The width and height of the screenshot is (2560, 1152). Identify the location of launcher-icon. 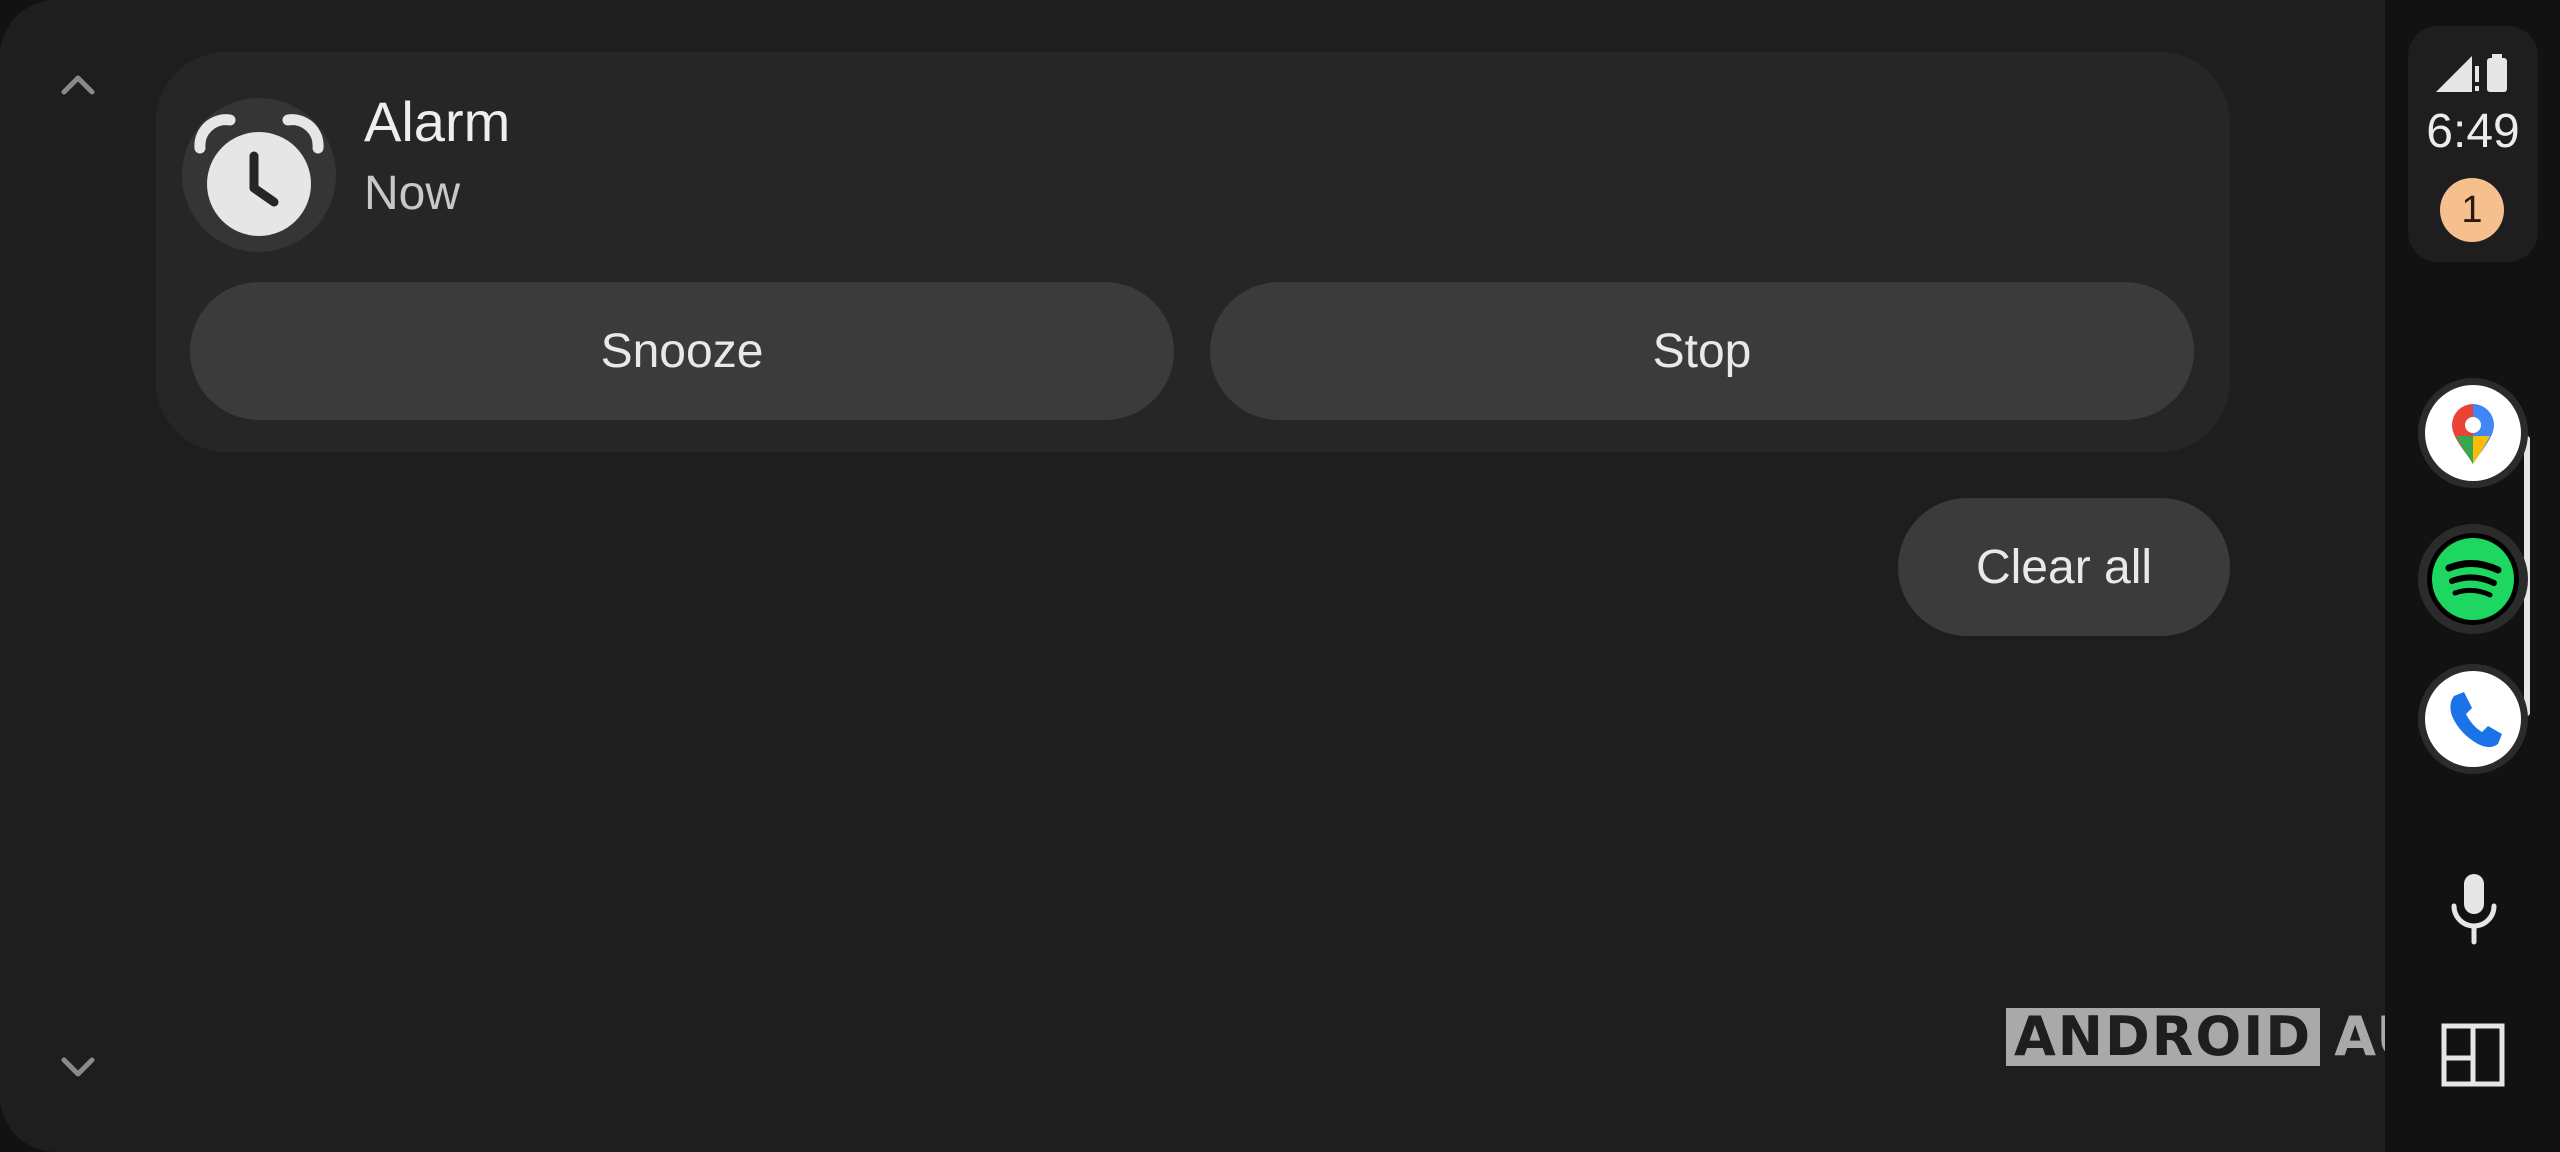
(2473, 1055).